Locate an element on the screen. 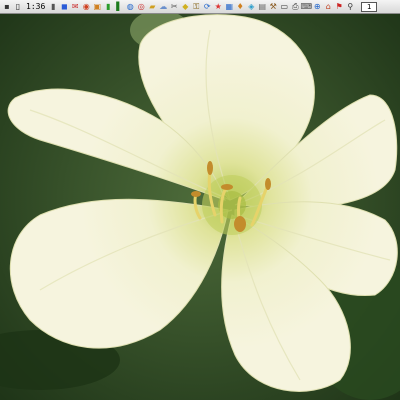 The image size is (400, 400). cloud-icon: ☁ is located at coordinates (163, 7).